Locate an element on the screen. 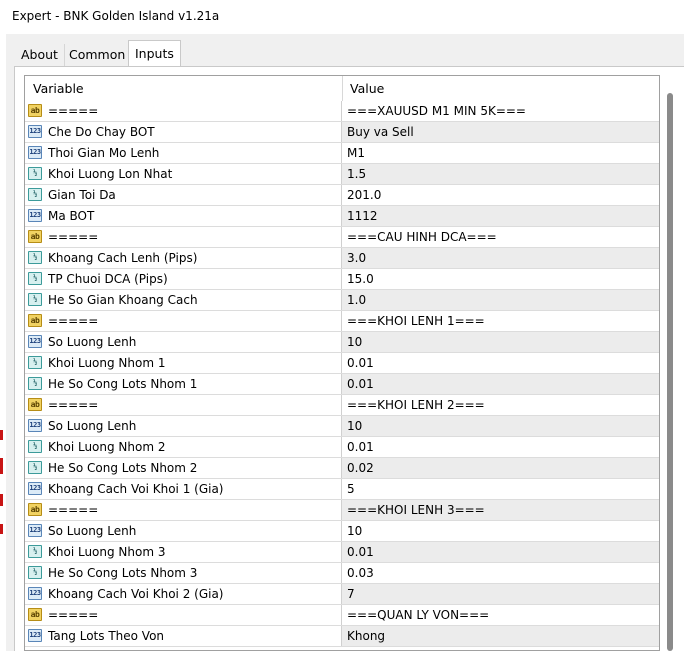 This screenshot has width=684, height=651. table-row: 123 Tang Lots Theo Von Khong is located at coordinates (342, 636).